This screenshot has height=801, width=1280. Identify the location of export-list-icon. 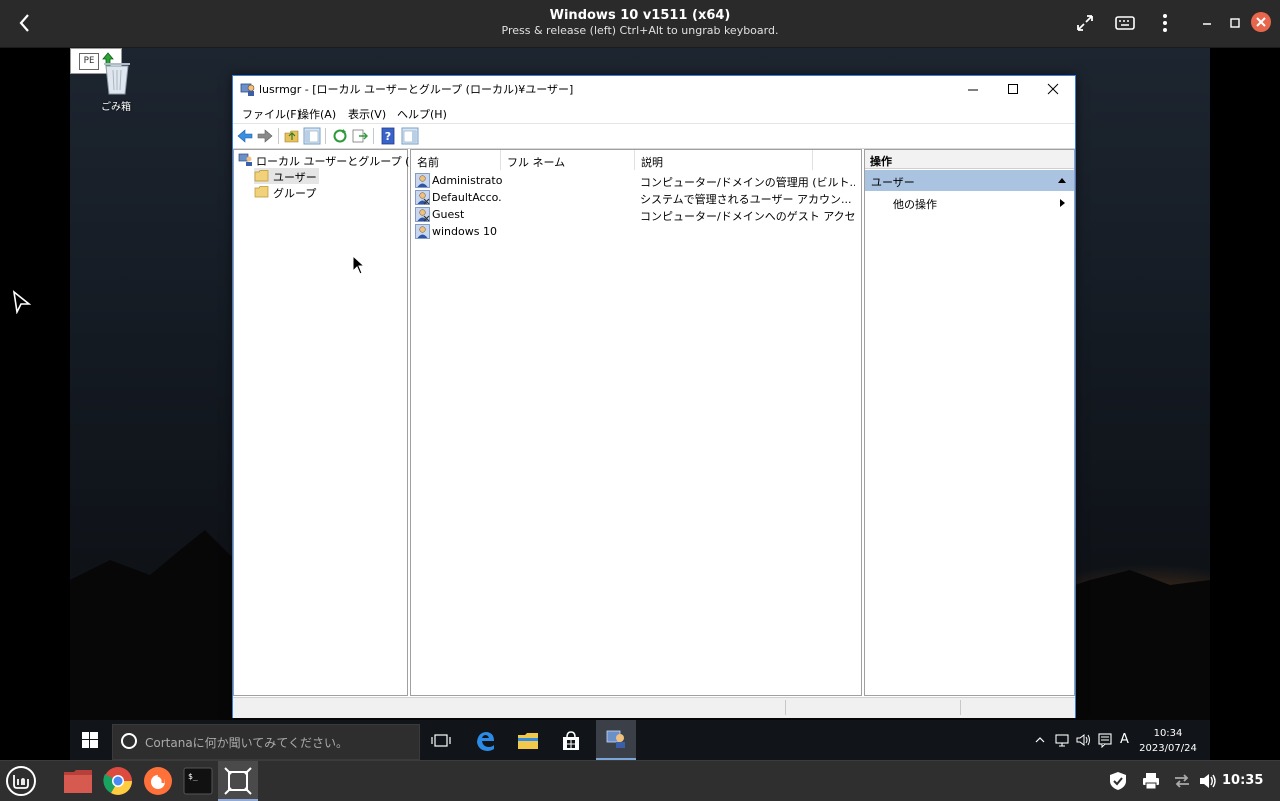
(360, 136).